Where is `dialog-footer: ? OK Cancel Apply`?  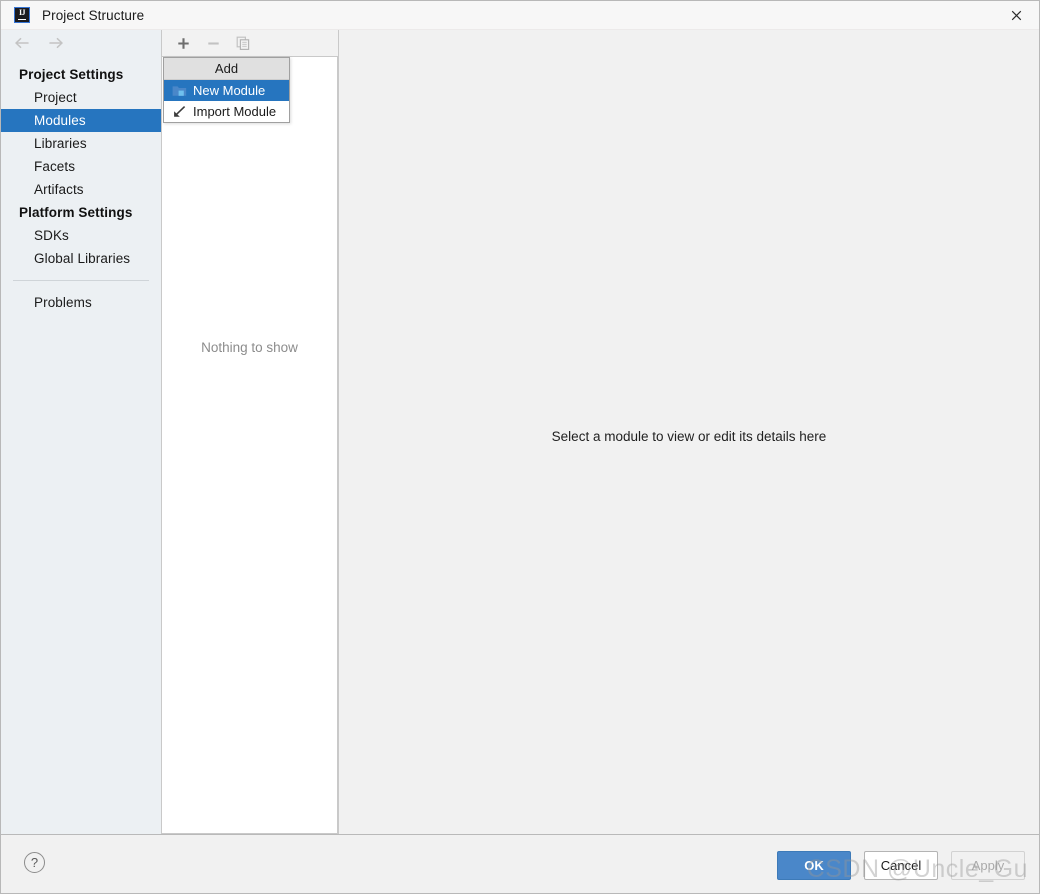 dialog-footer: ? OK Cancel Apply is located at coordinates (520, 863).